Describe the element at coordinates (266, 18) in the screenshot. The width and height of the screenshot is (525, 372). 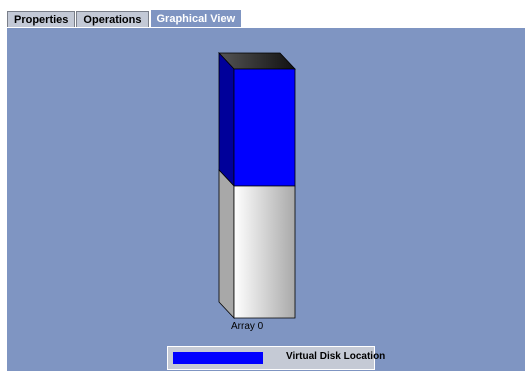
I see `tab-bar: Properties Operations Graphical View` at that location.